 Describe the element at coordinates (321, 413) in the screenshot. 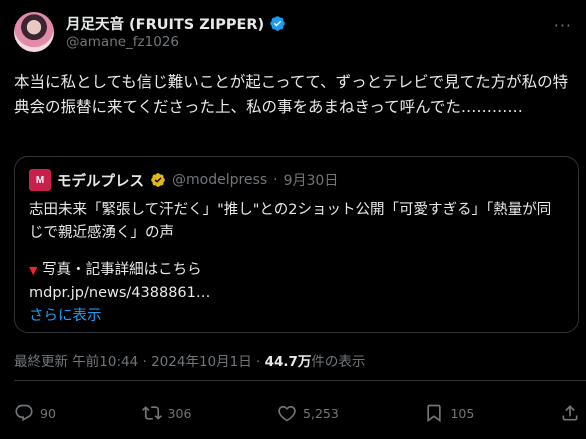

I see `like-count: 5,253` at that location.